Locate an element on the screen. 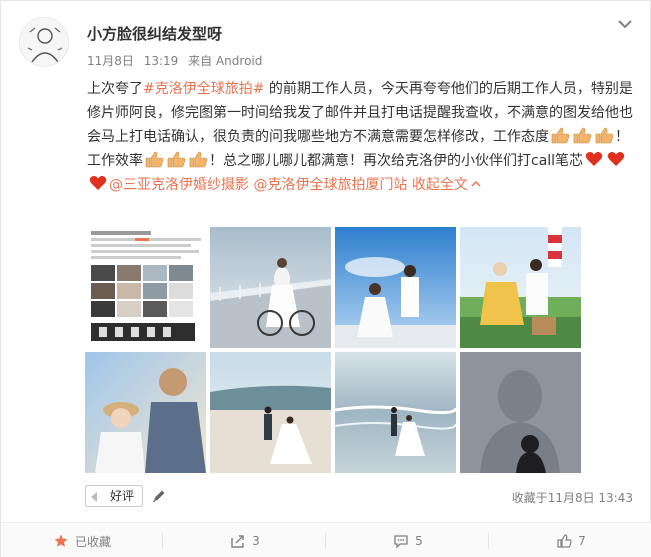 Image resolution: width=651 pixels, height=557 pixels. comment-button: 5 is located at coordinates (408, 540).